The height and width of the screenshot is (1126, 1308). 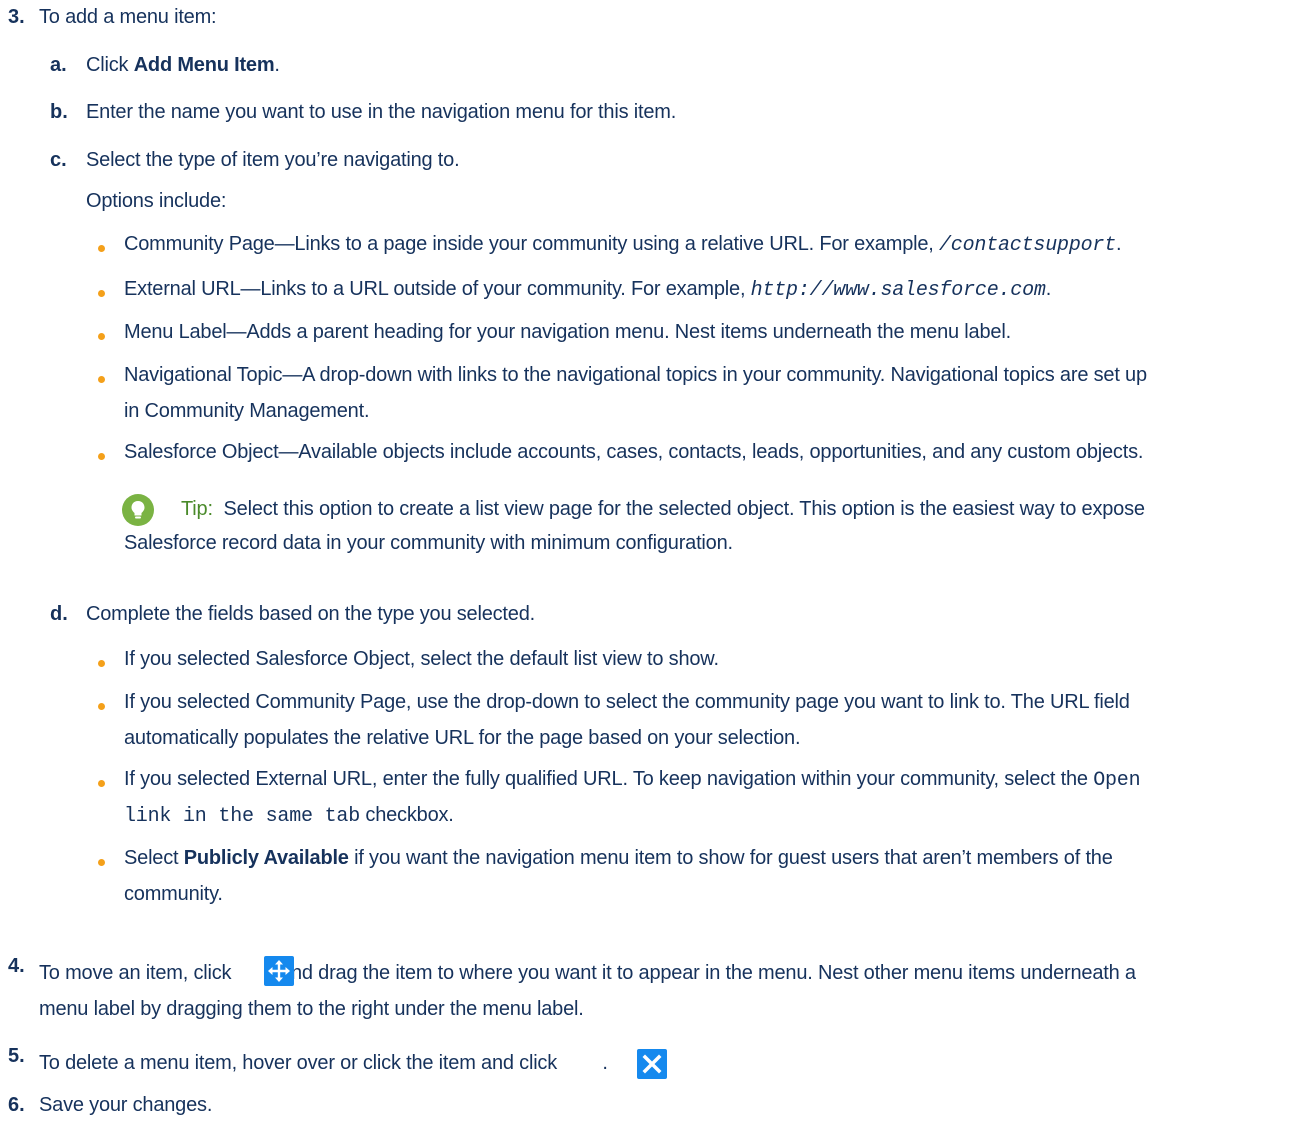 I want to click on code-text: /contactsupport, so click(x=1028, y=245).